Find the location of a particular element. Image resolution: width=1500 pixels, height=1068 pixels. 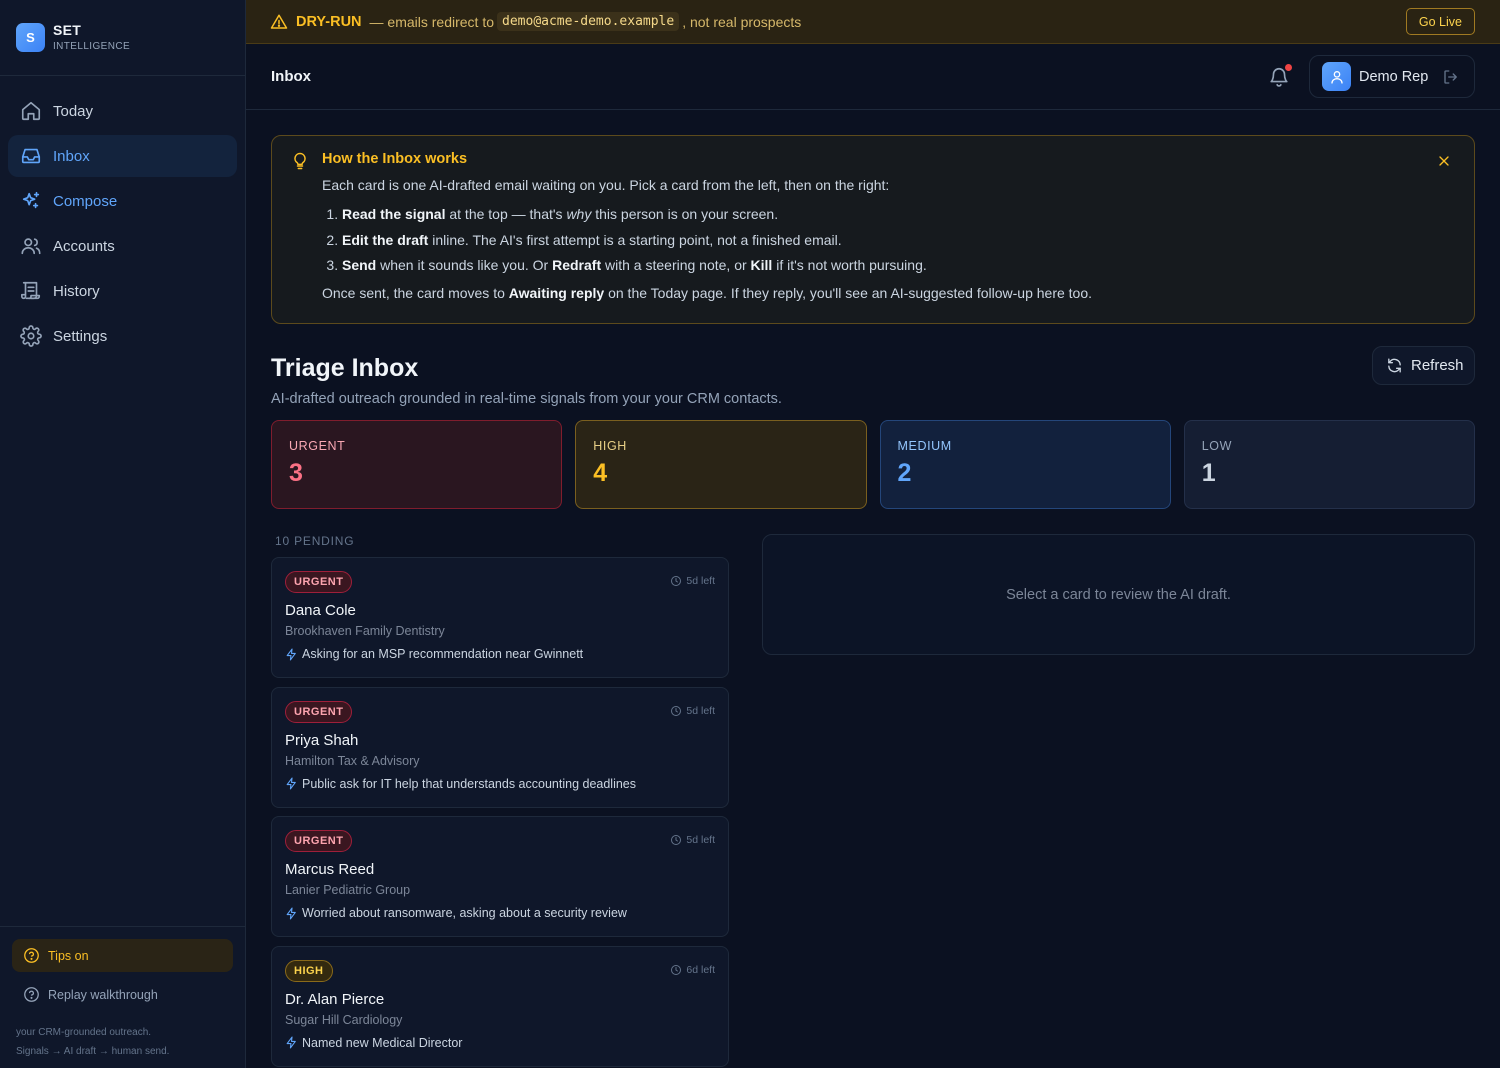

nav-label: Today is located at coordinates (73, 111).